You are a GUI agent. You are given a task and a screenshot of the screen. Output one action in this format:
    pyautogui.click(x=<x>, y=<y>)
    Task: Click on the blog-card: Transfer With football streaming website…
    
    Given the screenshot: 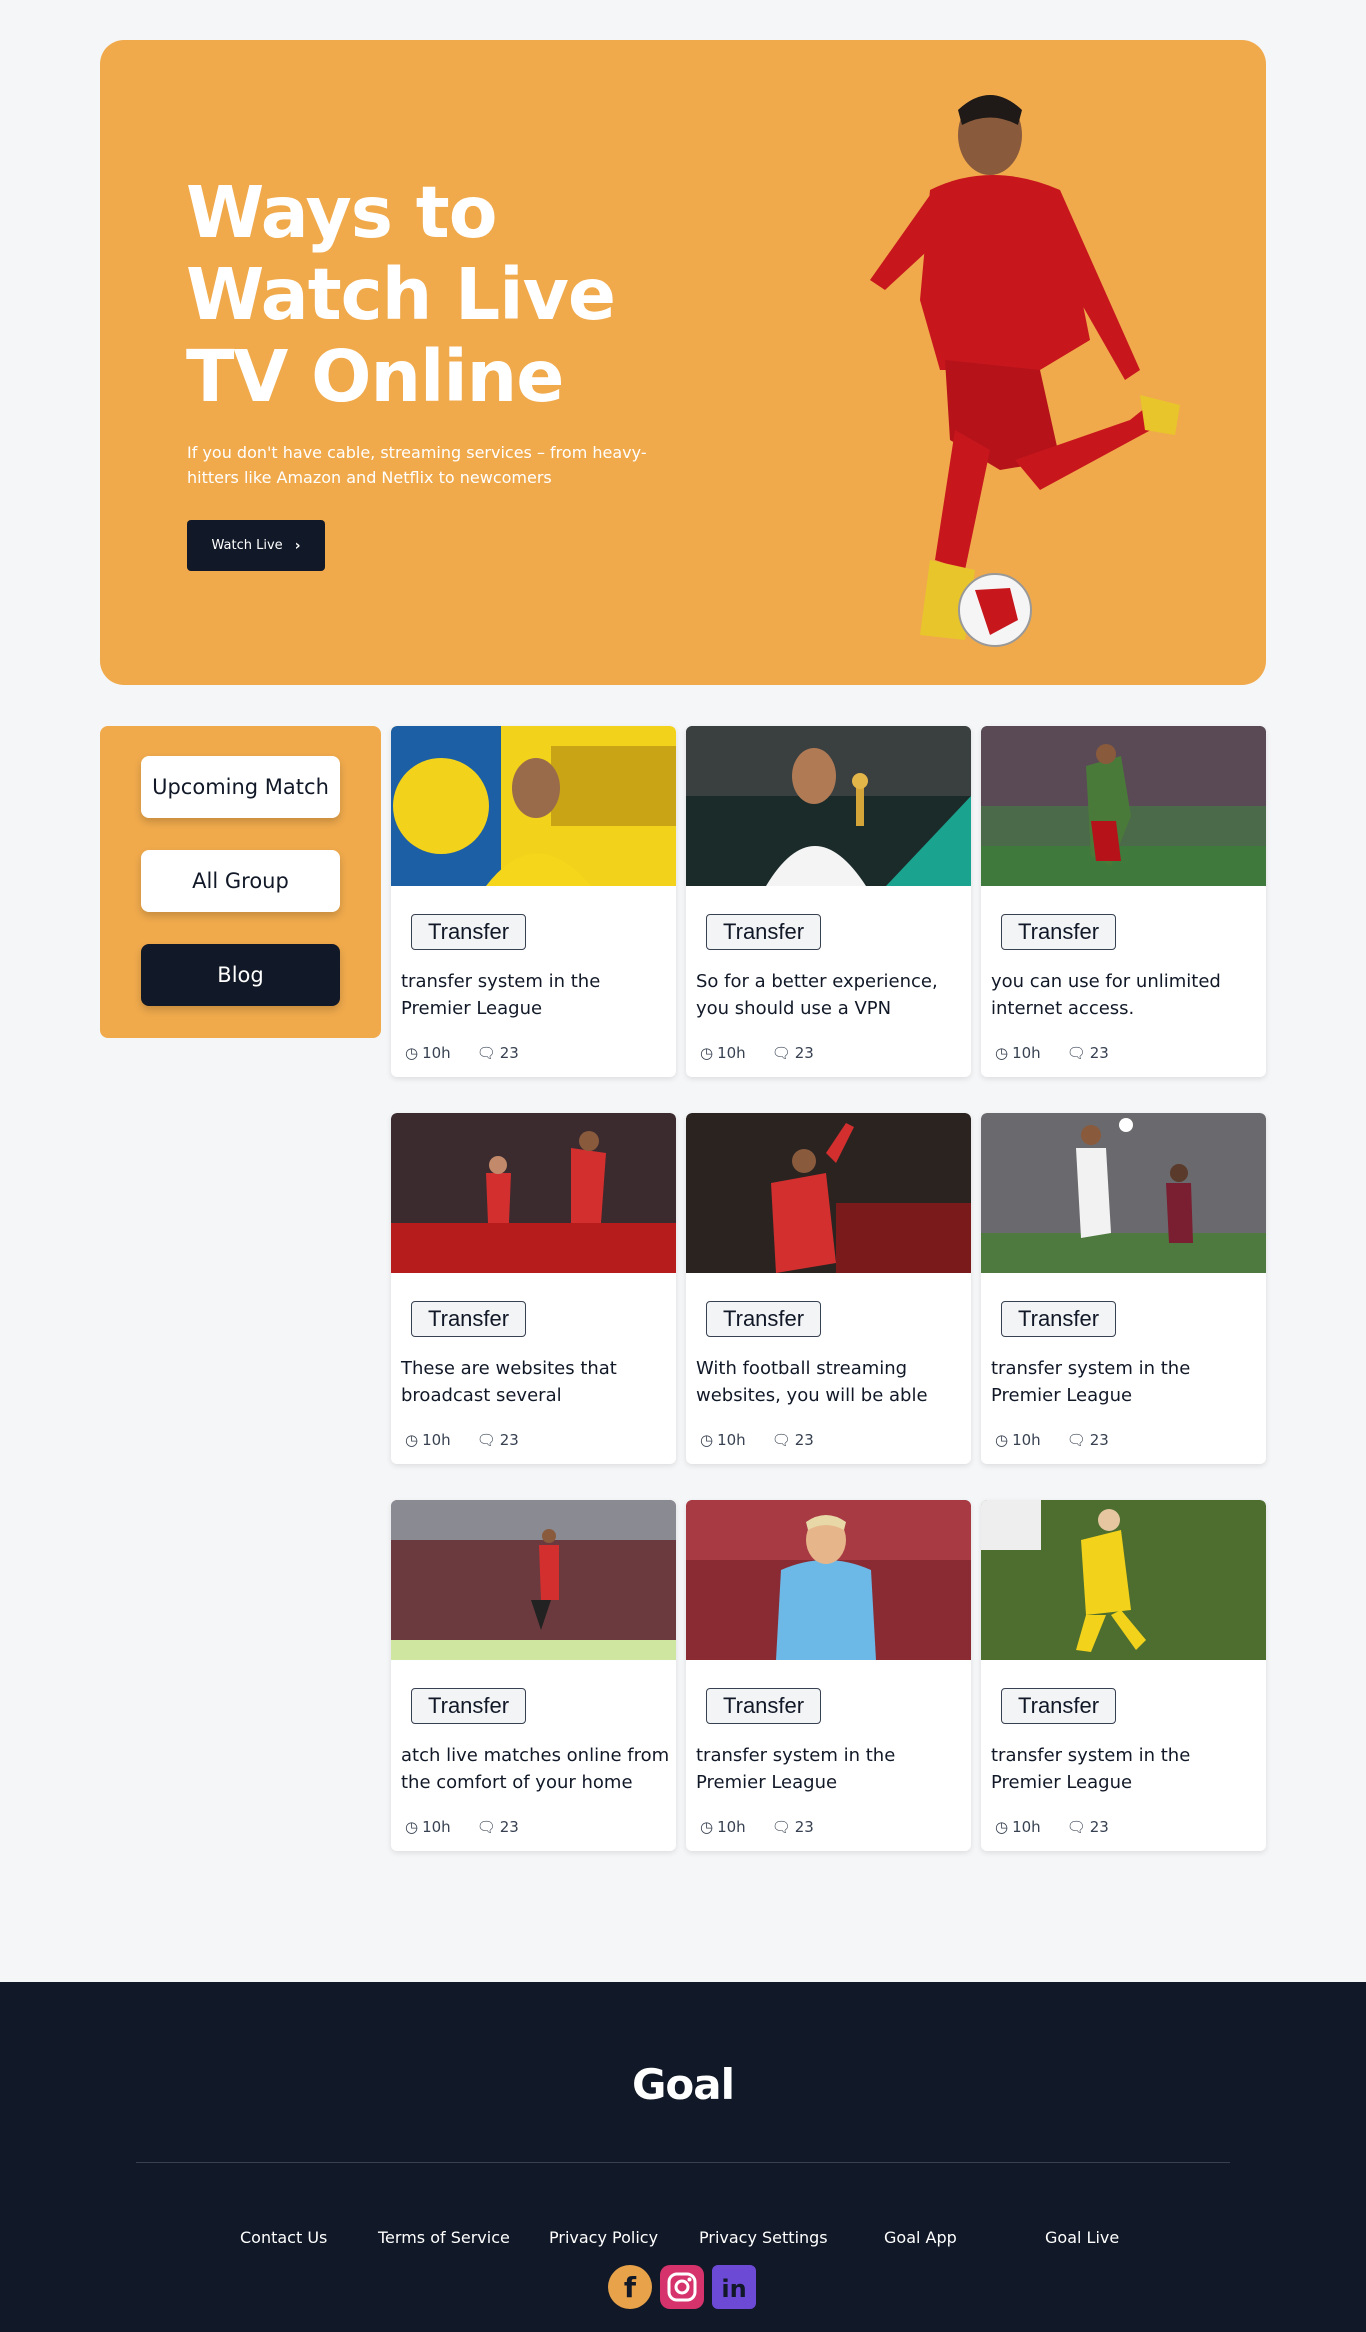 What is the action you would take?
    pyautogui.click(x=828, y=1288)
    